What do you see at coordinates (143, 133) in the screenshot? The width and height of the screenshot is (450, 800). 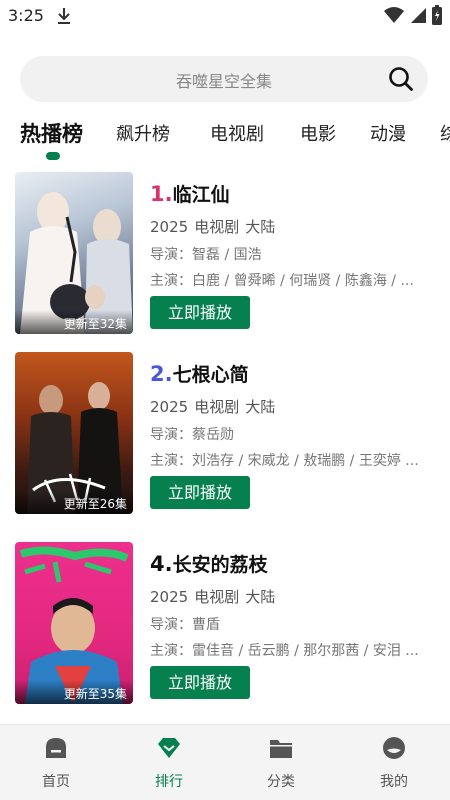 I see `tab-rising: 飙升榜` at bounding box center [143, 133].